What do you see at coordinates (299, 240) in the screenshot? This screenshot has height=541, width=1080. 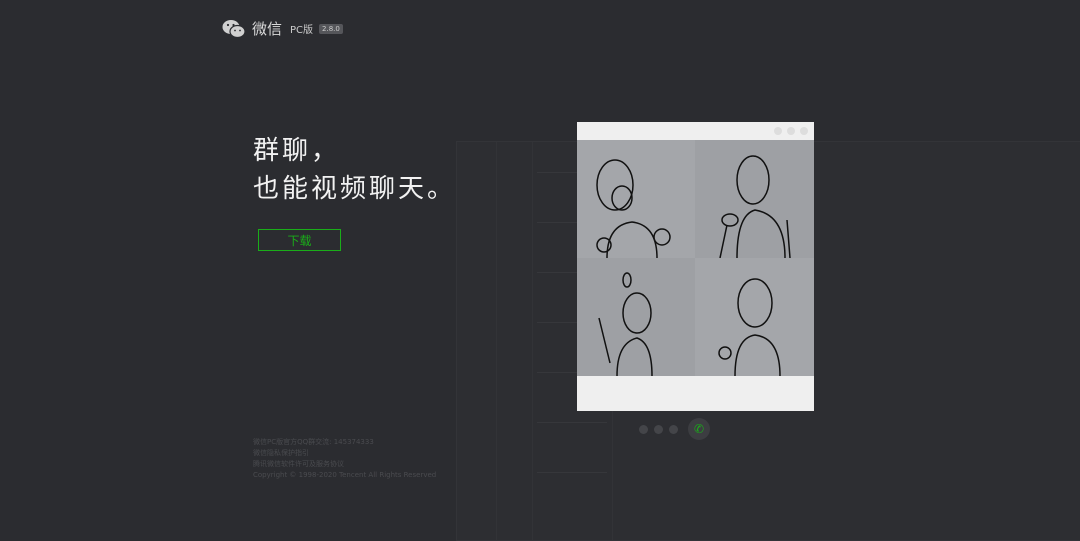 I see `download-button: 下载` at bounding box center [299, 240].